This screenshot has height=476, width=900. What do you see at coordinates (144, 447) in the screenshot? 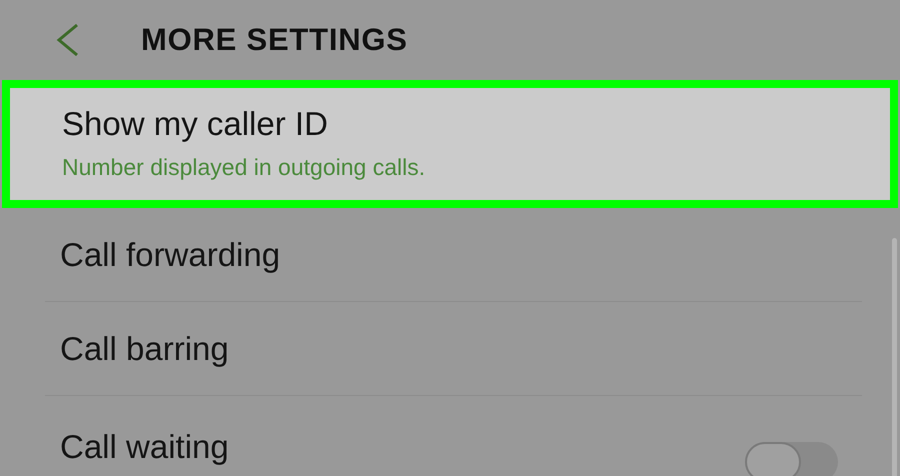
I see `item-title: Call waiting` at bounding box center [144, 447].